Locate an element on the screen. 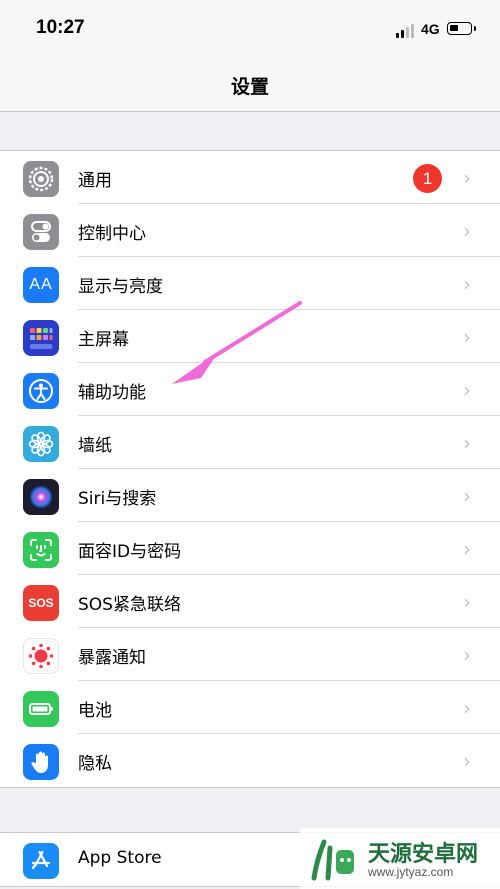 The height and width of the screenshot is (889, 500). status-time: 10:27 is located at coordinates (60, 27).